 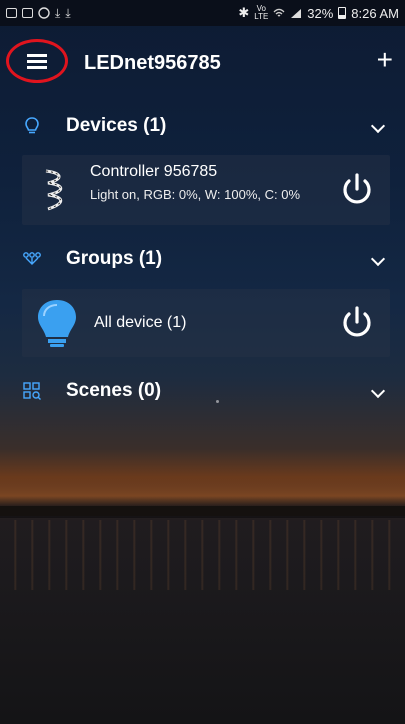 What do you see at coordinates (154, 171) in the screenshot?
I see `device-name: Controller 956785` at bounding box center [154, 171].